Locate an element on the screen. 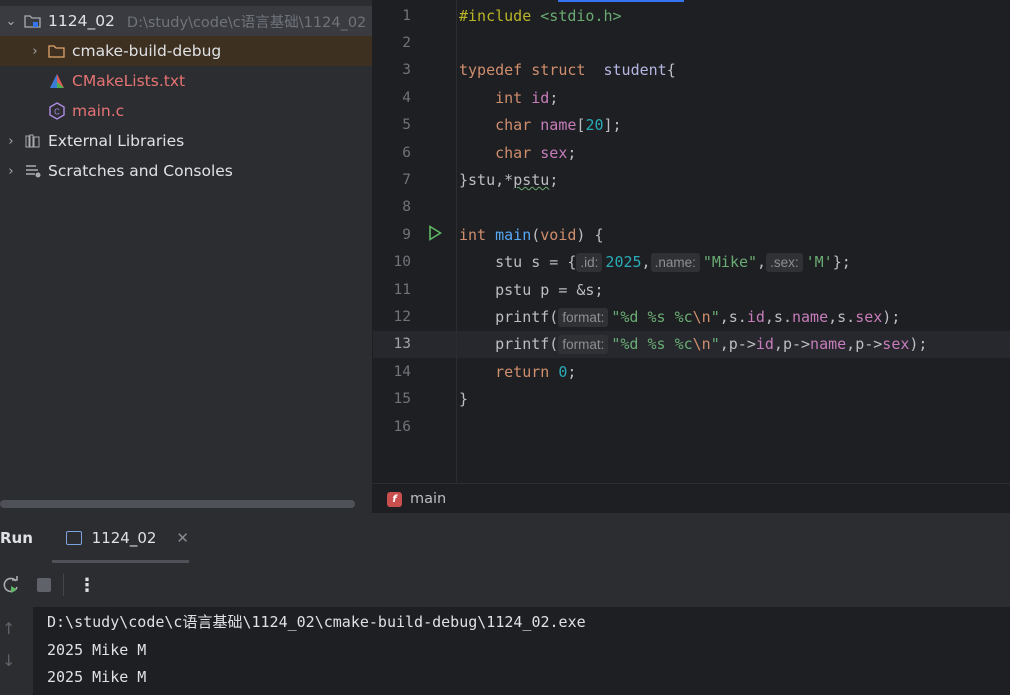 The width and height of the screenshot is (1010, 695). gutter-divider is located at coordinates (456, 241).